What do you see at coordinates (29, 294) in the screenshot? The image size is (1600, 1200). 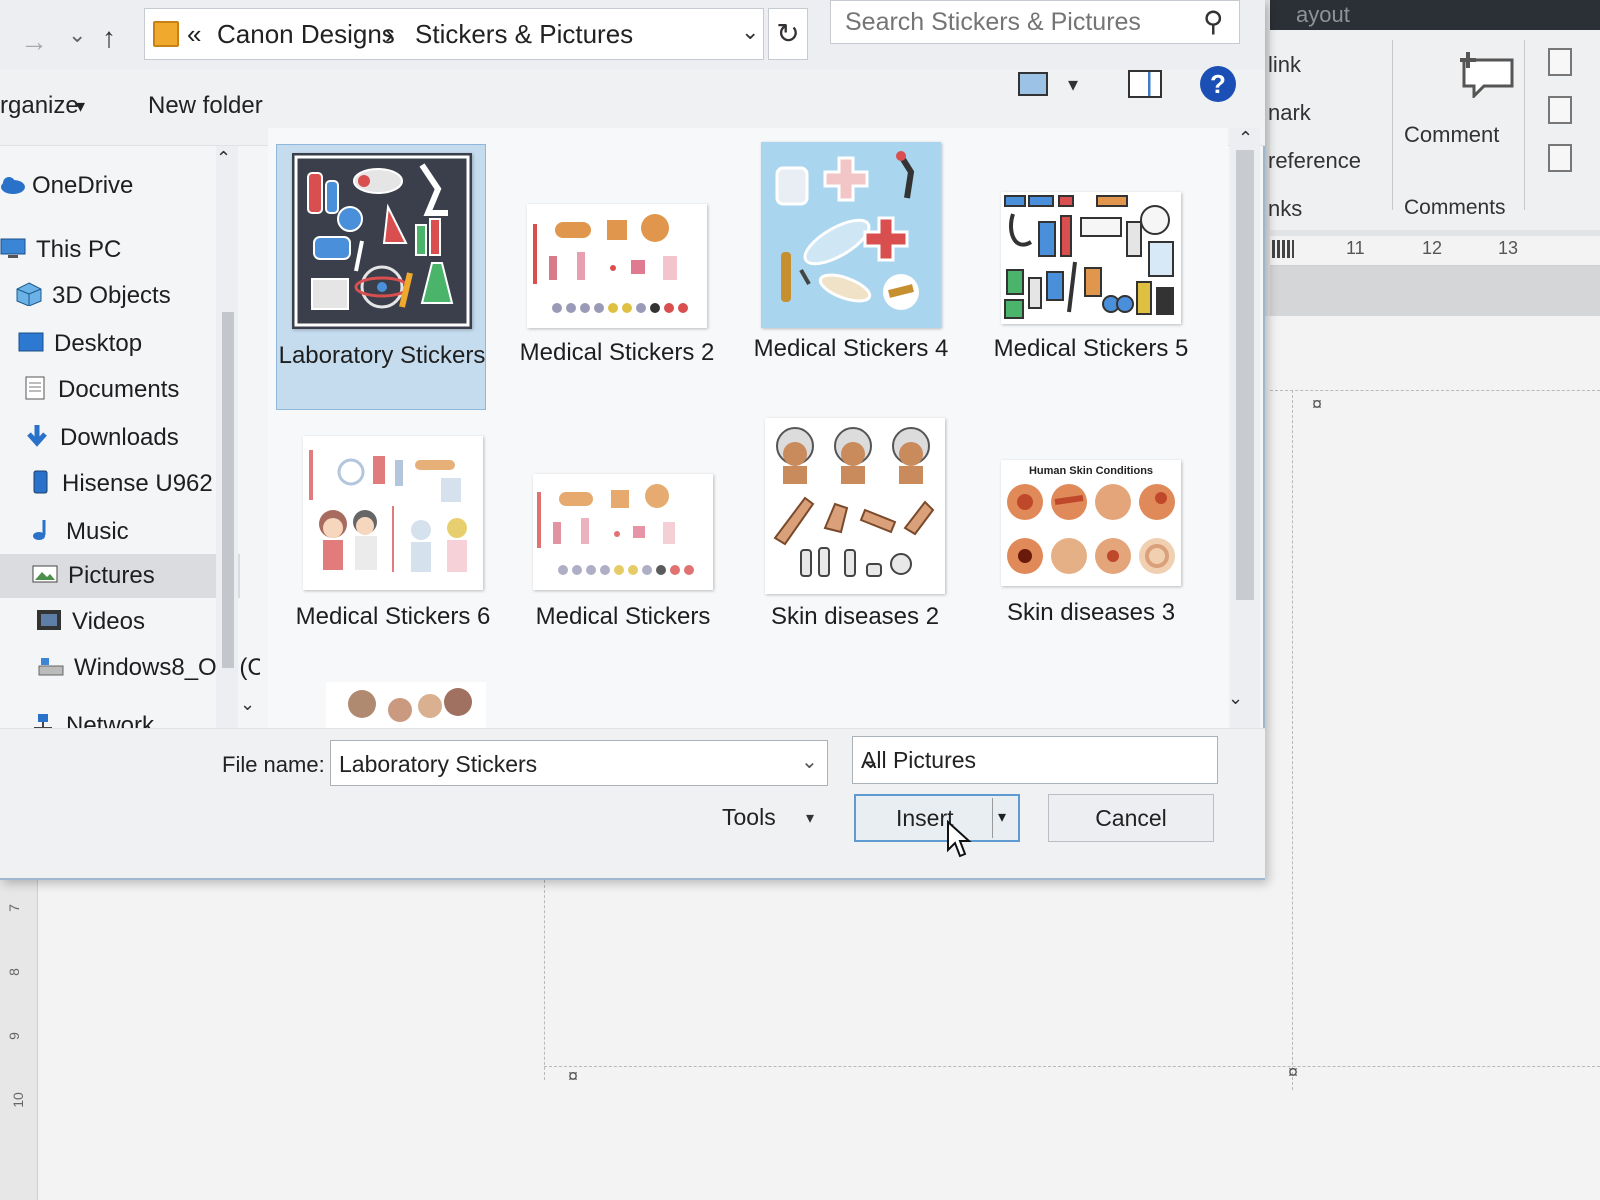 I see `cube-icon` at bounding box center [29, 294].